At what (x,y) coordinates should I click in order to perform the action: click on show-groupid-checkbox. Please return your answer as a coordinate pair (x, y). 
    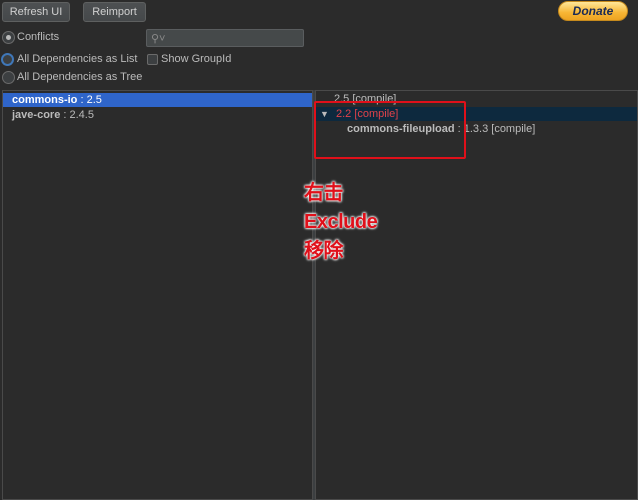
    Looking at the image, I should click on (152, 59).